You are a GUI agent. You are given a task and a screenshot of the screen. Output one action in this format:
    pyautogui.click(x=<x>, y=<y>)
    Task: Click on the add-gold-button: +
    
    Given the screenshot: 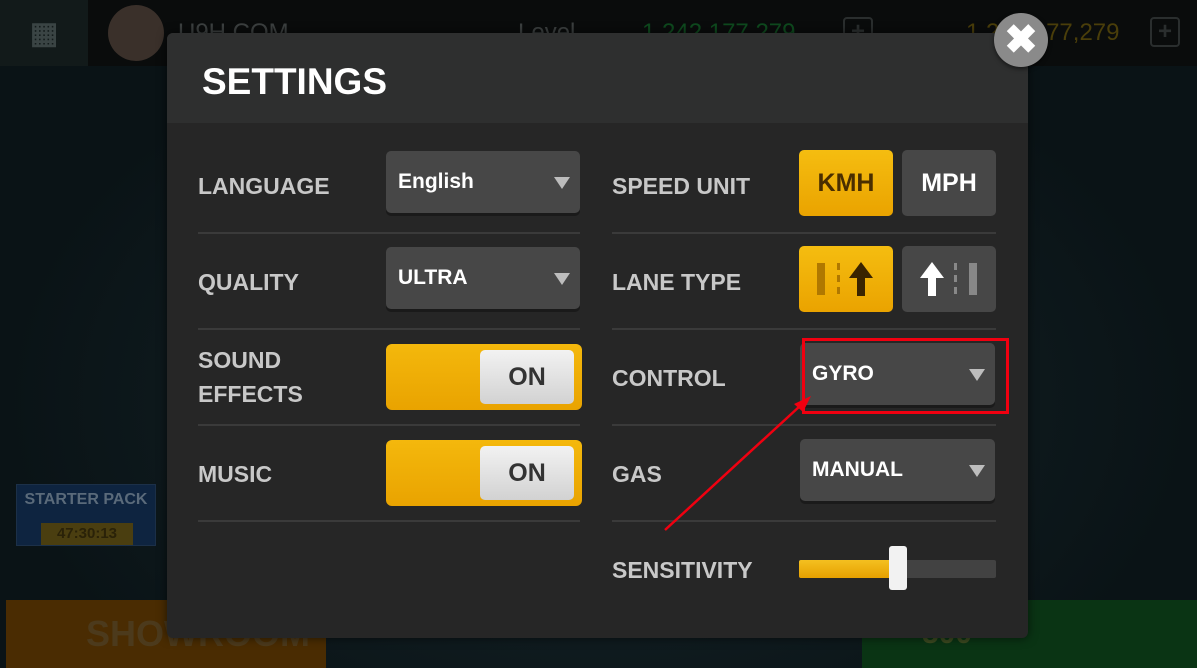 What is the action you would take?
    pyautogui.click(x=1165, y=32)
    